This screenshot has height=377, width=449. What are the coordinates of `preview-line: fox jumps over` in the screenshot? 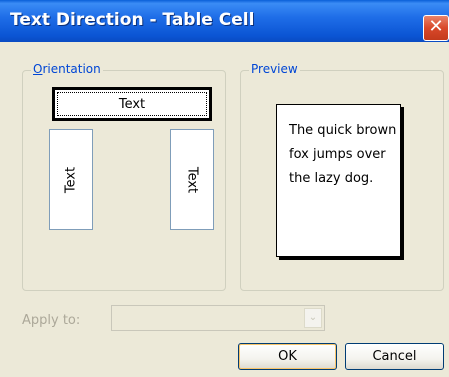 It's located at (337, 154).